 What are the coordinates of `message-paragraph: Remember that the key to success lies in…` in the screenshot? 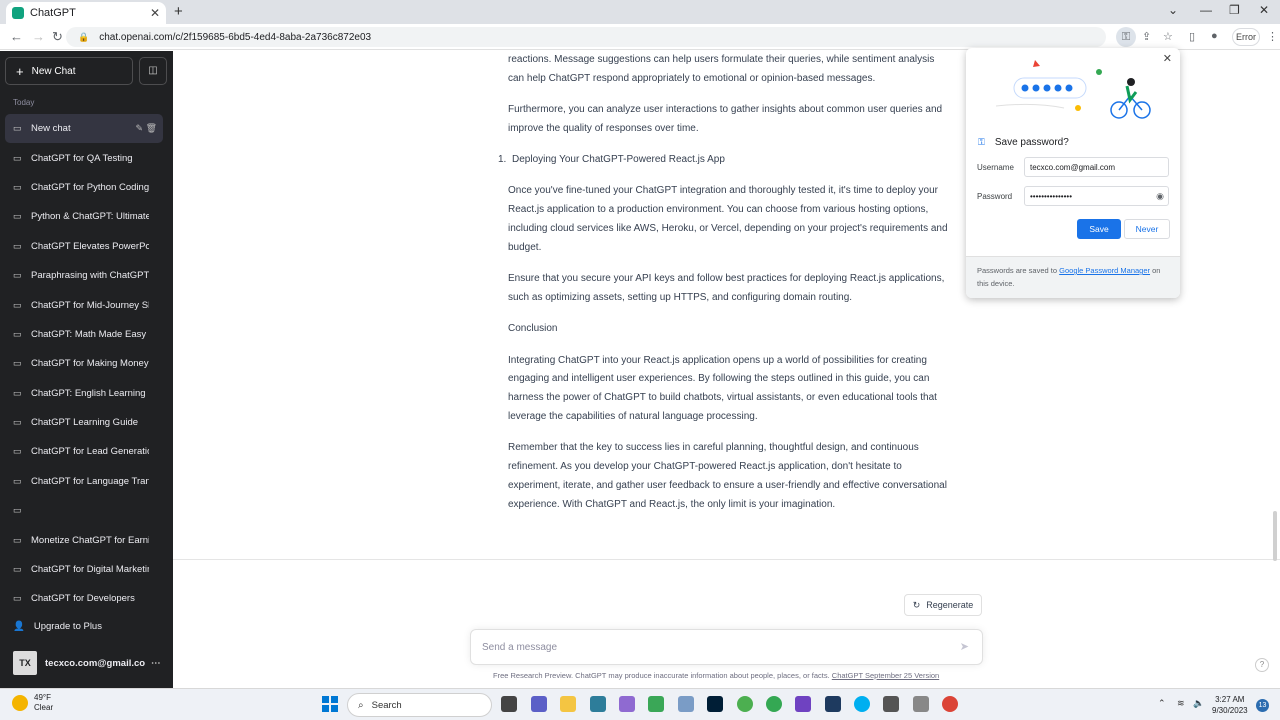 It's located at (727, 476).